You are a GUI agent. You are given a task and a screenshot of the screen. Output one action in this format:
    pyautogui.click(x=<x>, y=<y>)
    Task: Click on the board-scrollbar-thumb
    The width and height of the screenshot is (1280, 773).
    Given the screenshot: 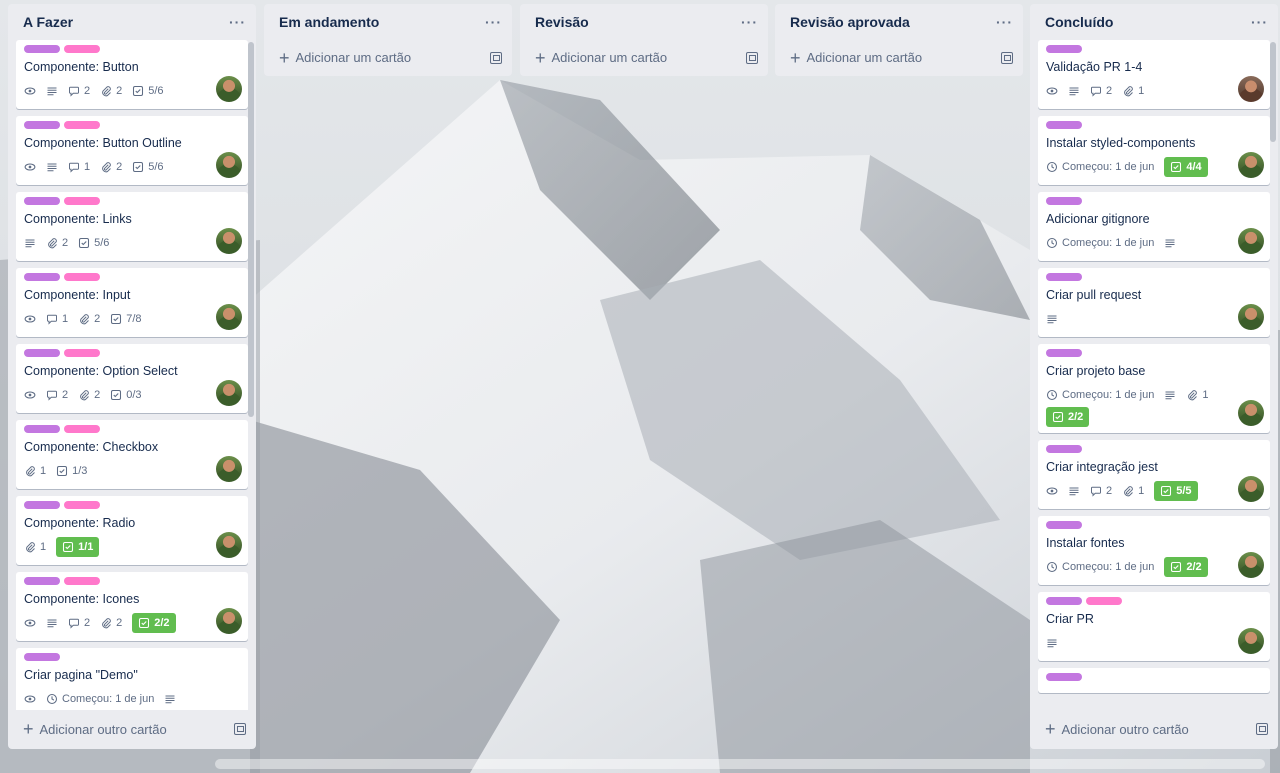 What is the action you would take?
    pyautogui.click(x=740, y=764)
    